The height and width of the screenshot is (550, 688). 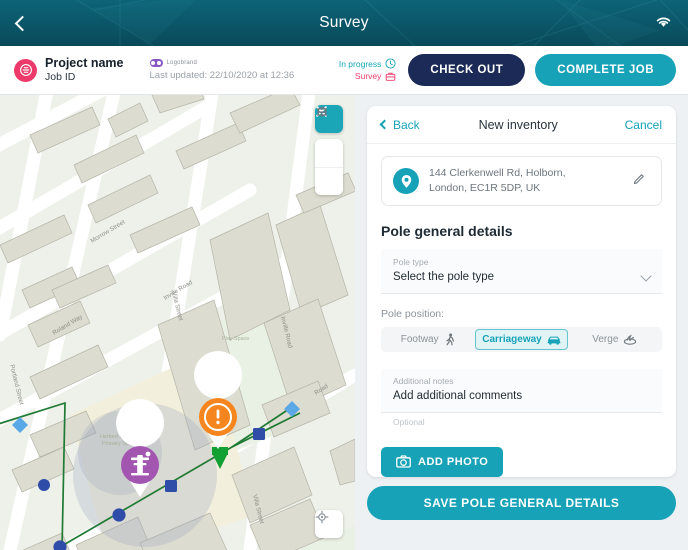 I want to click on pole-position-carriageway-label: Carriageway, so click(x=512, y=340).